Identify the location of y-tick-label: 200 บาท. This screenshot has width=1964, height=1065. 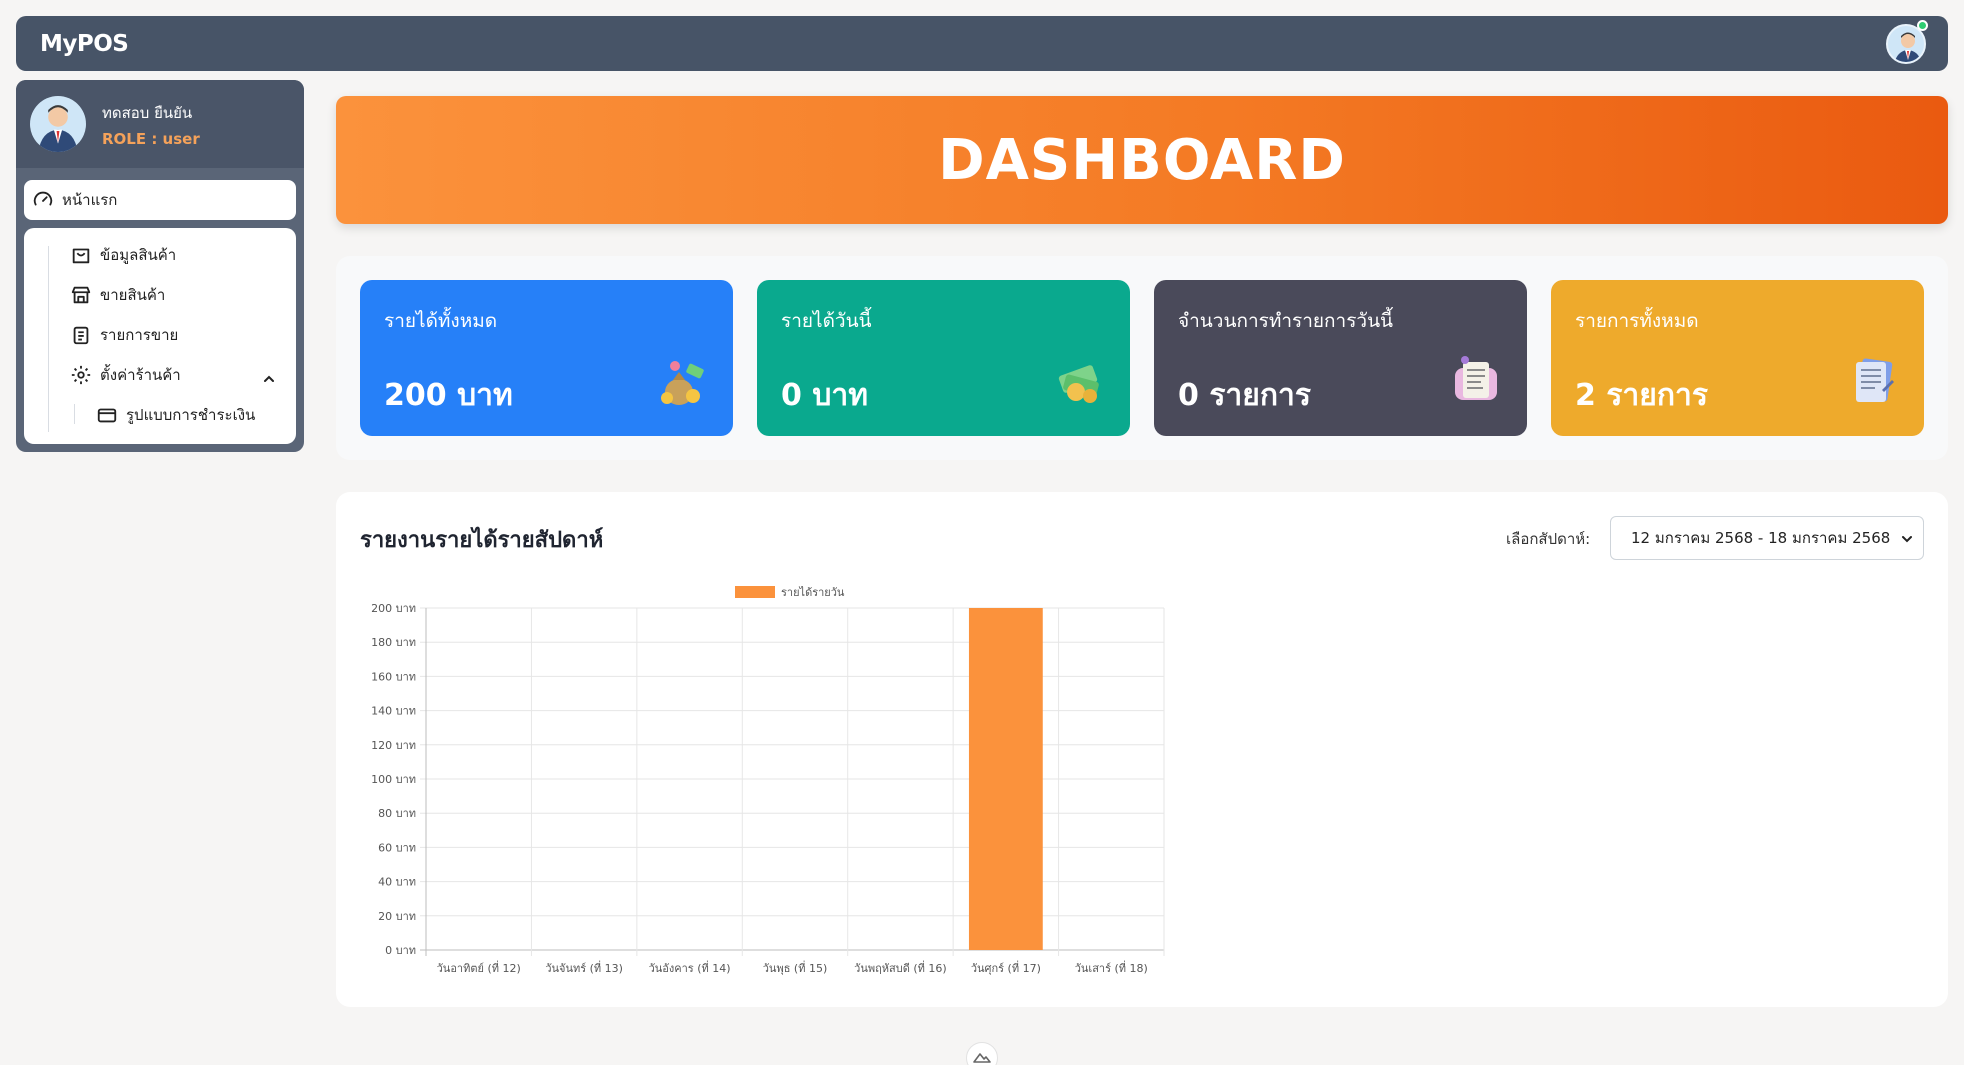
(393, 608).